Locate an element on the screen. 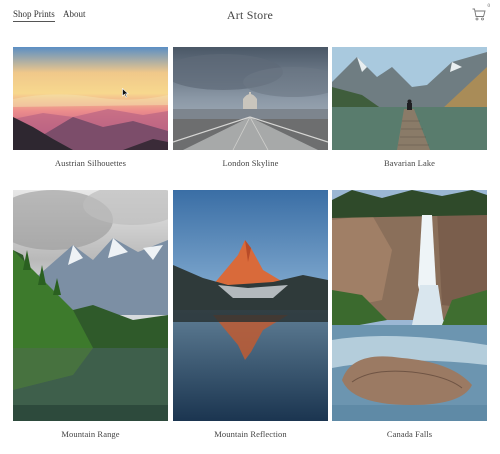 This screenshot has width=500, height=454. product-card-bavarian-lake: Bavarian Lake is located at coordinates (409, 107).